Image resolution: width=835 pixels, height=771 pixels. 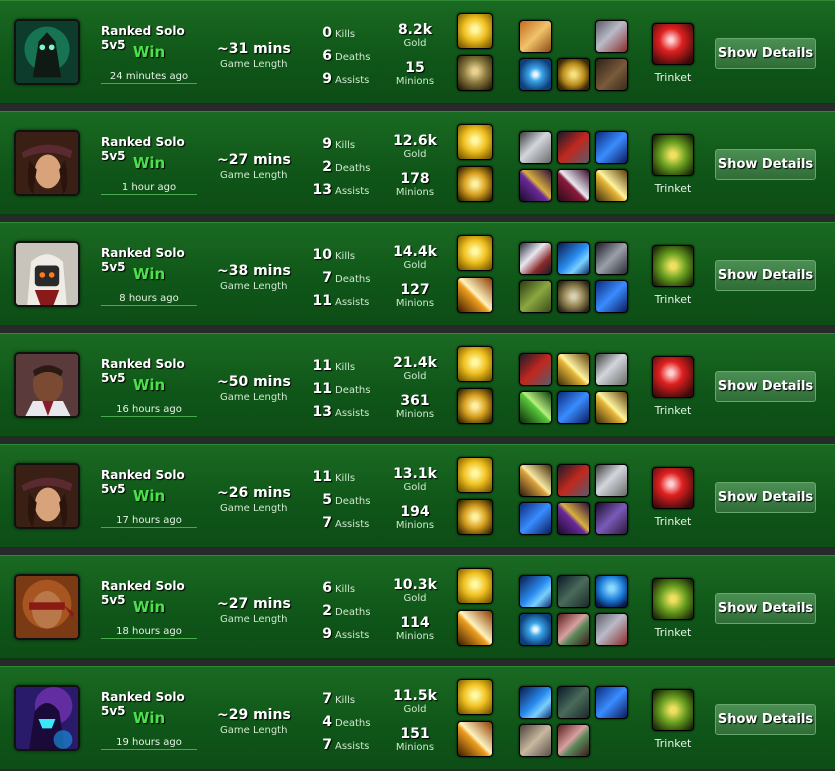 What do you see at coordinates (345, 475) in the screenshot?
I see `kills-stat: 11 Kills` at bounding box center [345, 475].